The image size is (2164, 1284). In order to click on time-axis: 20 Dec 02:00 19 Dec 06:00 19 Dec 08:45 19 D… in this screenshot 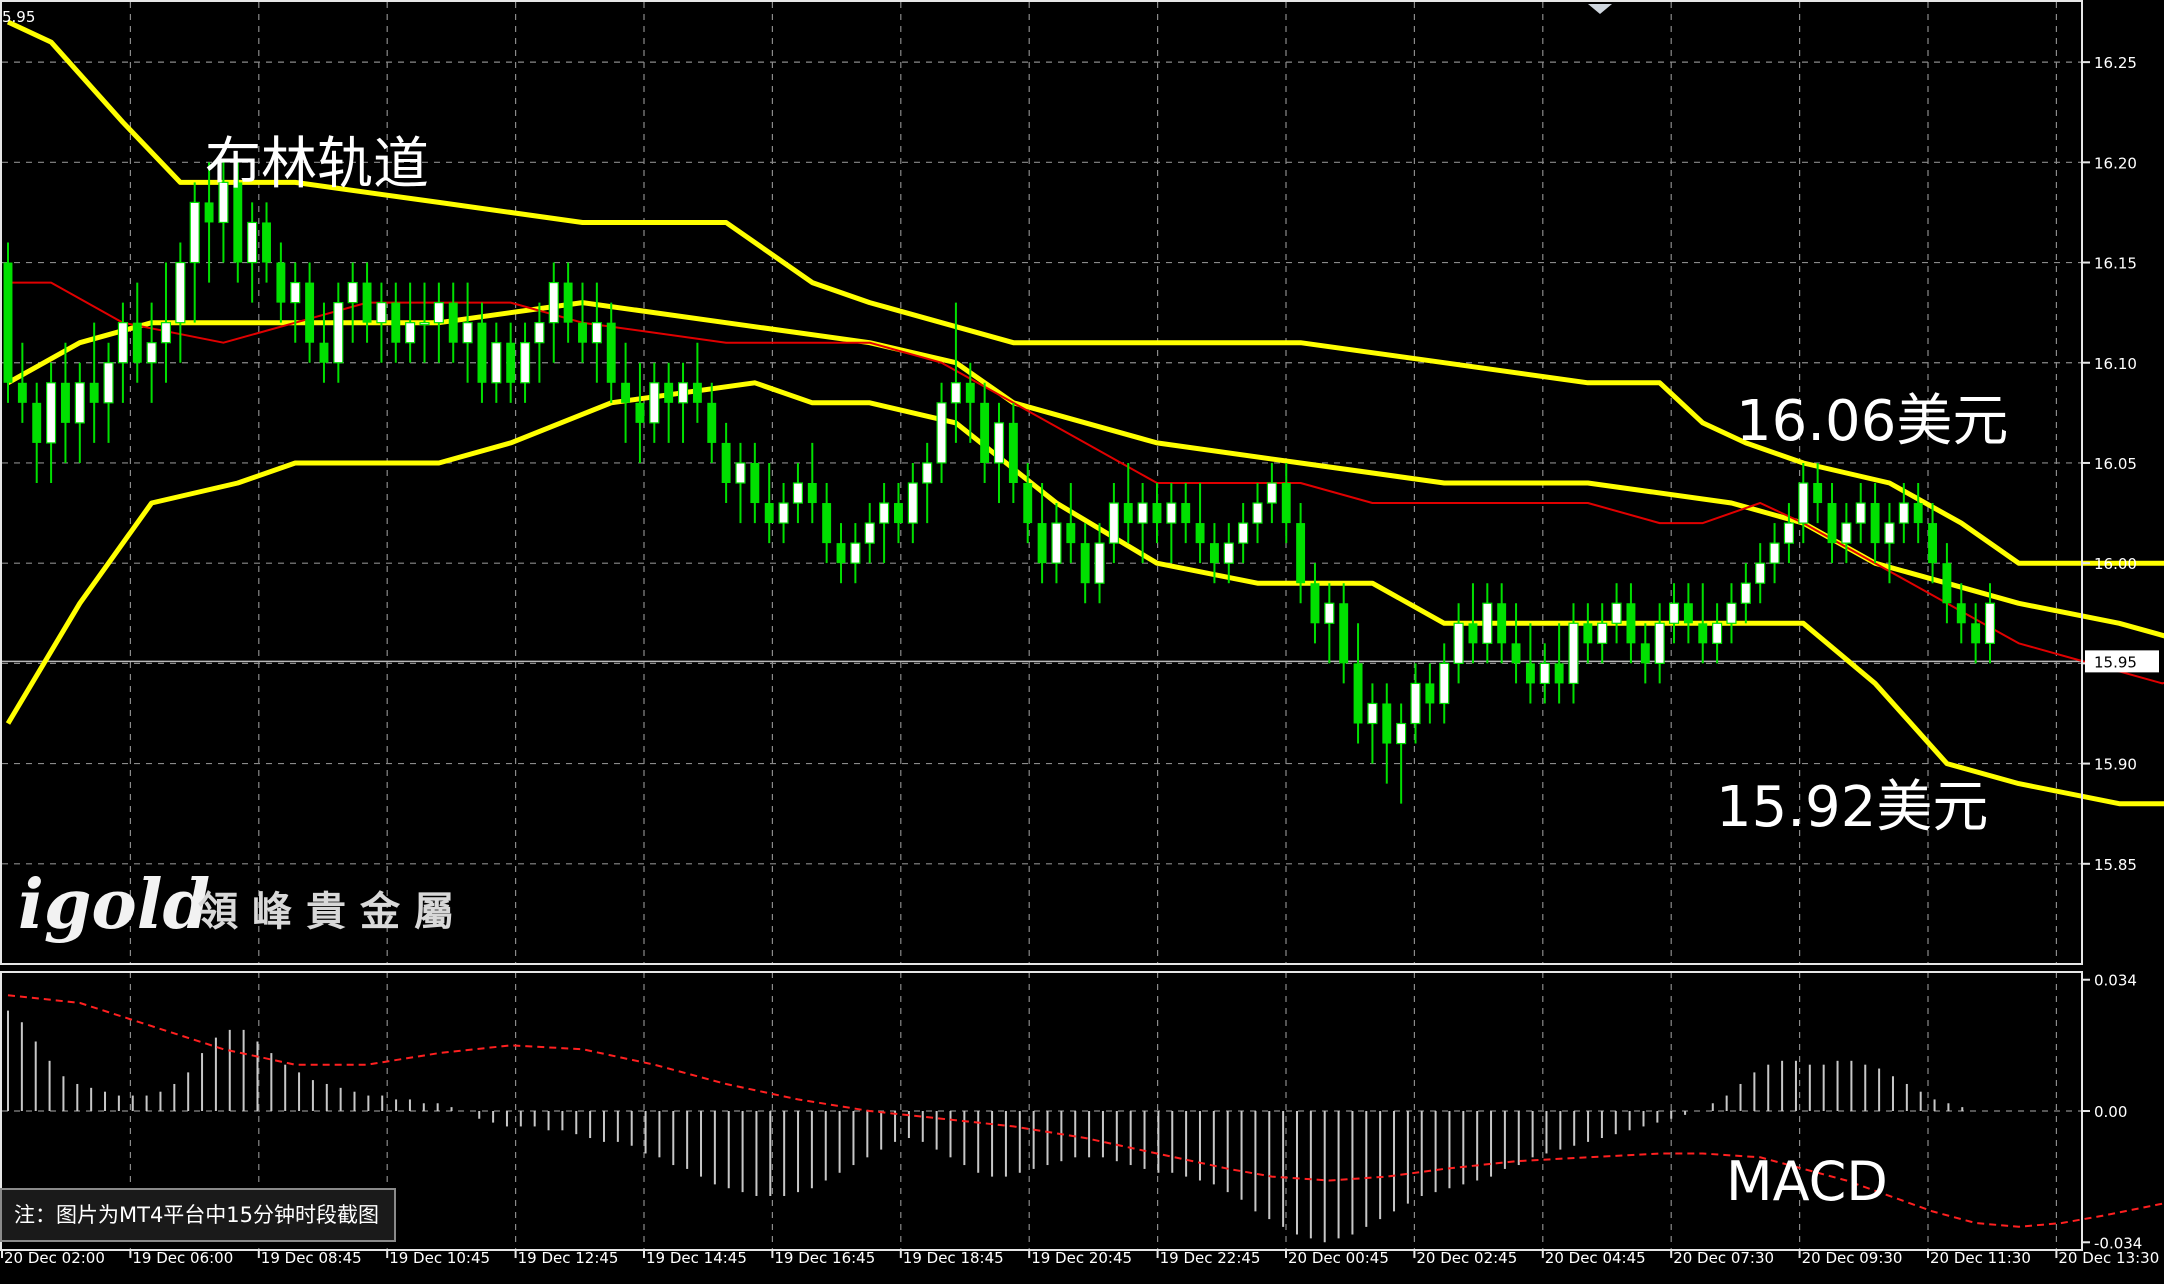, I will do `click(1080, 1258)`.